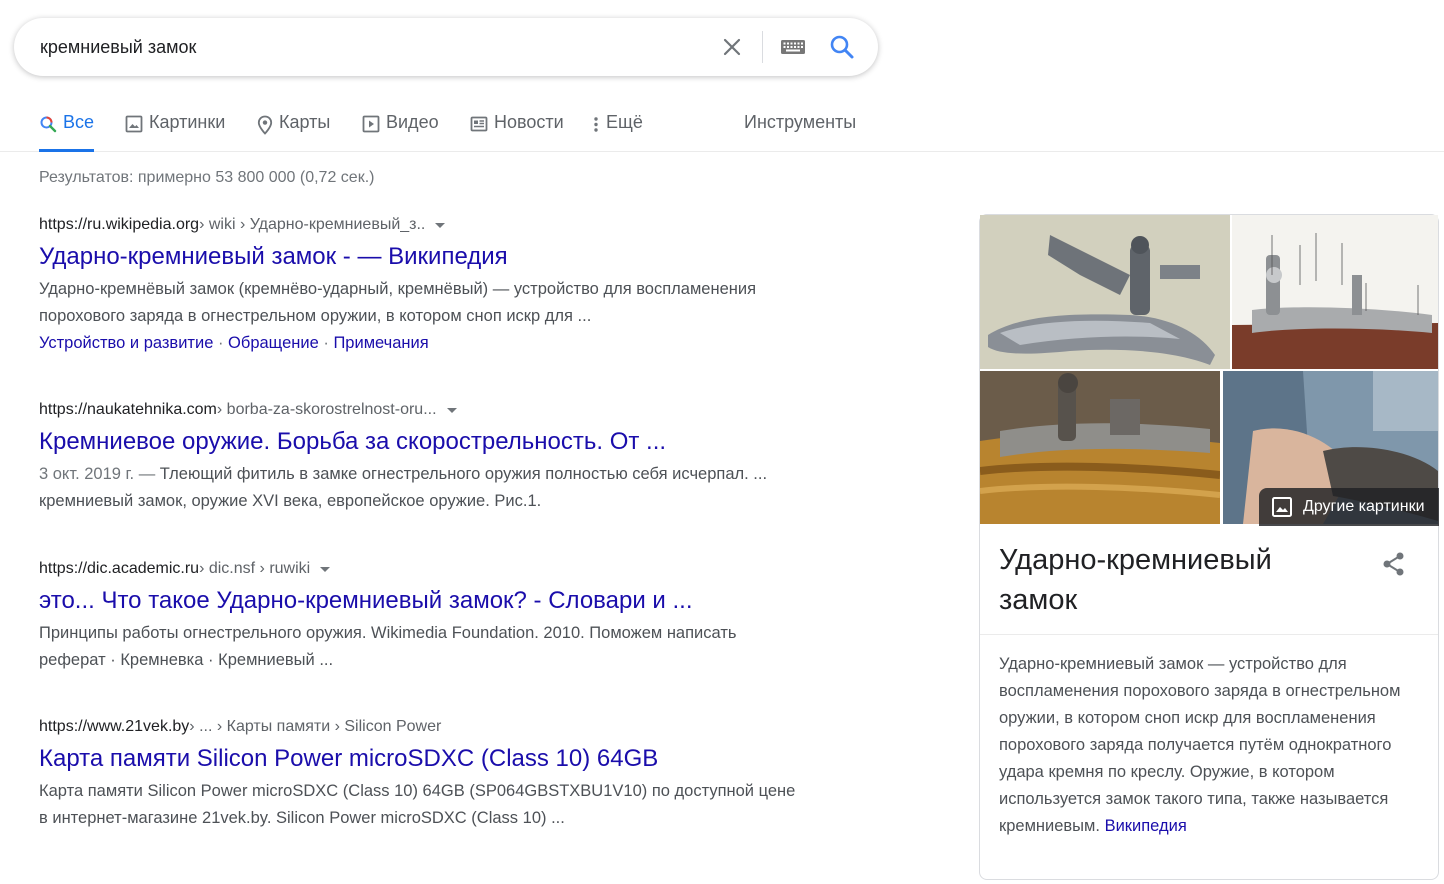  I want to click on kp-source-link: Википедия, so click(1146, 826).